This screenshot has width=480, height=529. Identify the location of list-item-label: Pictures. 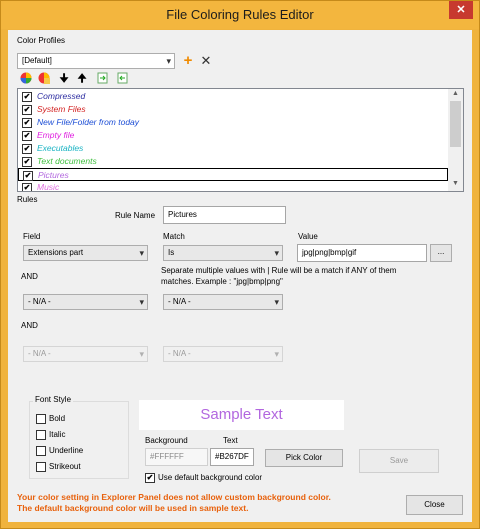
(53, 175).